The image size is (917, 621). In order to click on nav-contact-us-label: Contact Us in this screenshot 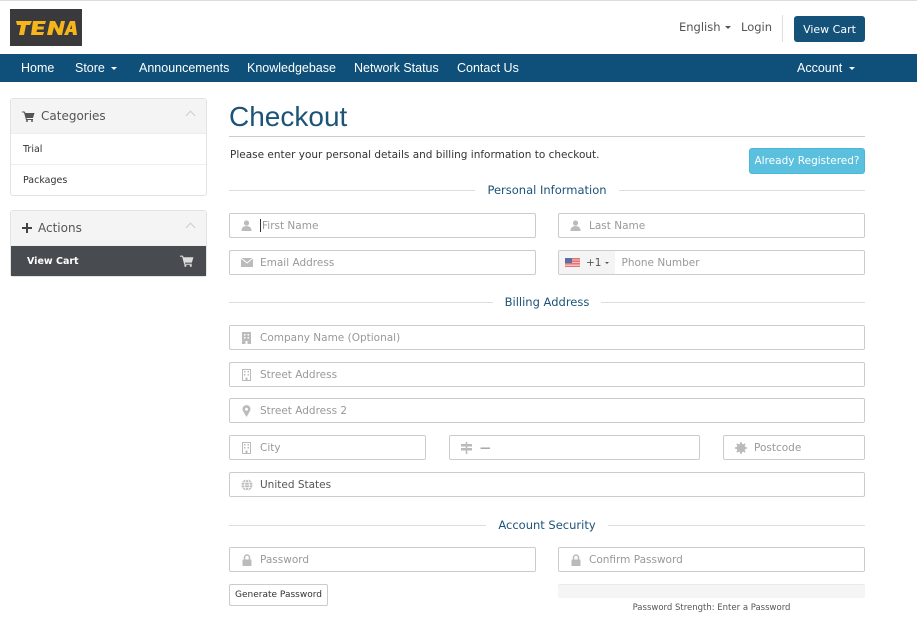, I will do `click(488, 68)`.